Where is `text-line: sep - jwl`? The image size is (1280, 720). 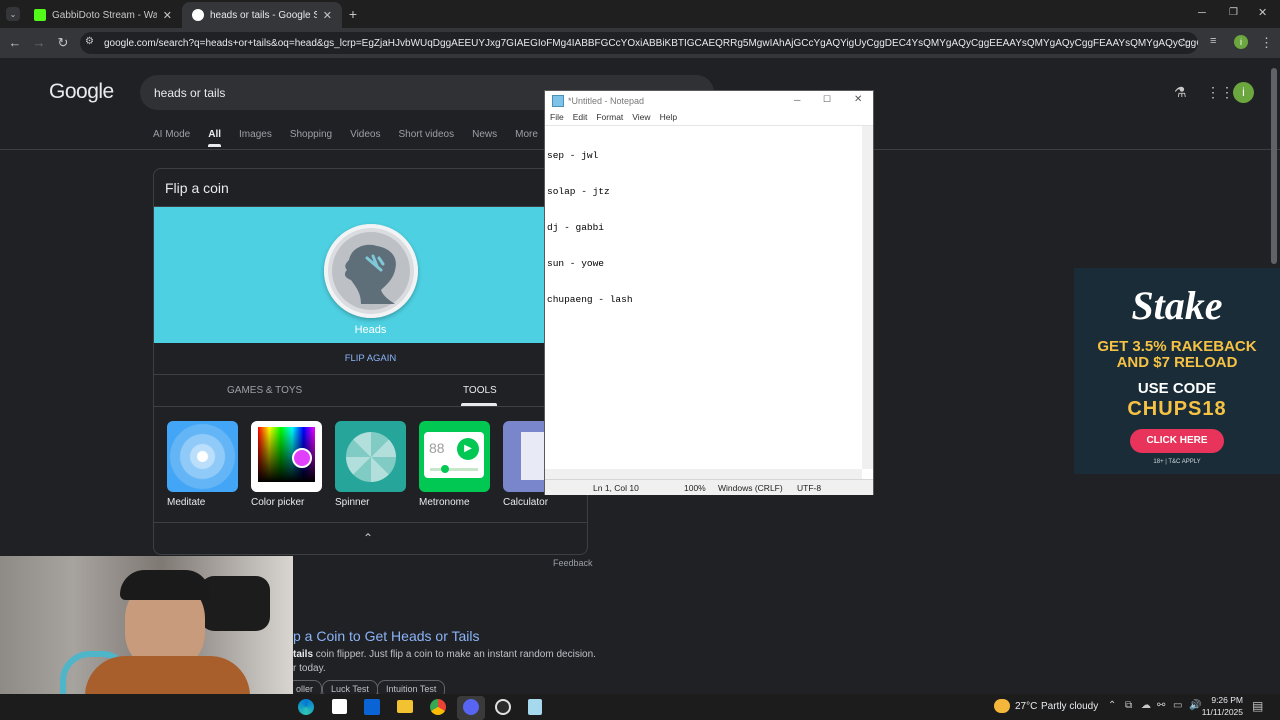
text-line: sep - jwl is located at coordinates (573, 155).